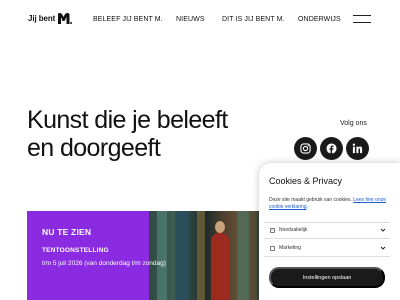 This screenshot has width=400, height=300. What do you see at coordinates (212, 255) in the screenshot?
I see `exhibition-photo` at bounding box center [212, 255].